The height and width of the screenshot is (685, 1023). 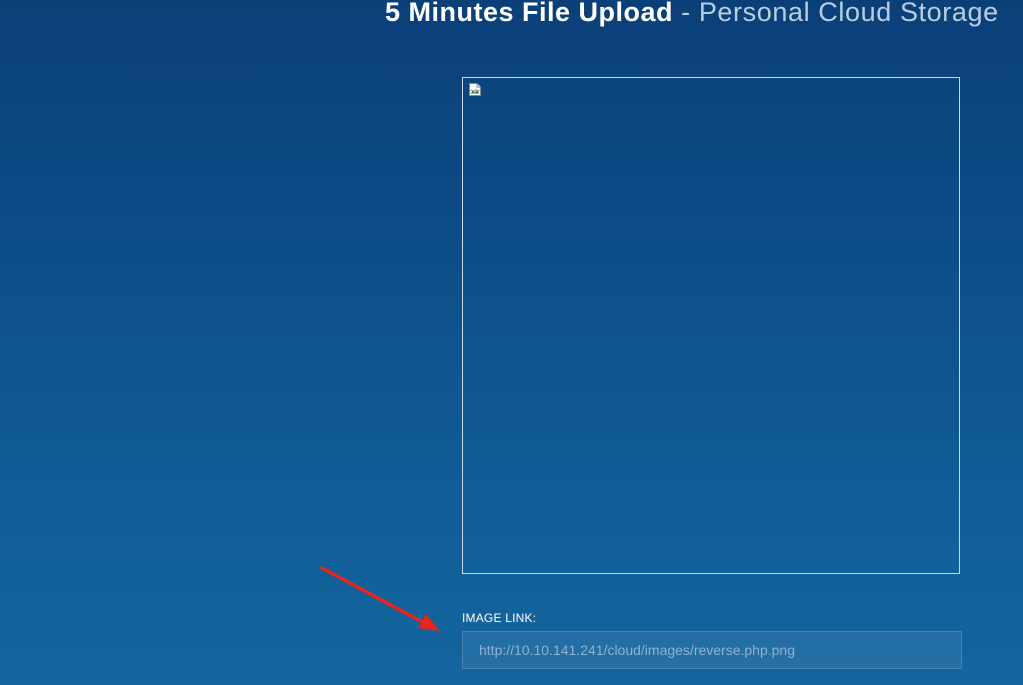 I want to click on red-arrow, so click(x=380, y=598).